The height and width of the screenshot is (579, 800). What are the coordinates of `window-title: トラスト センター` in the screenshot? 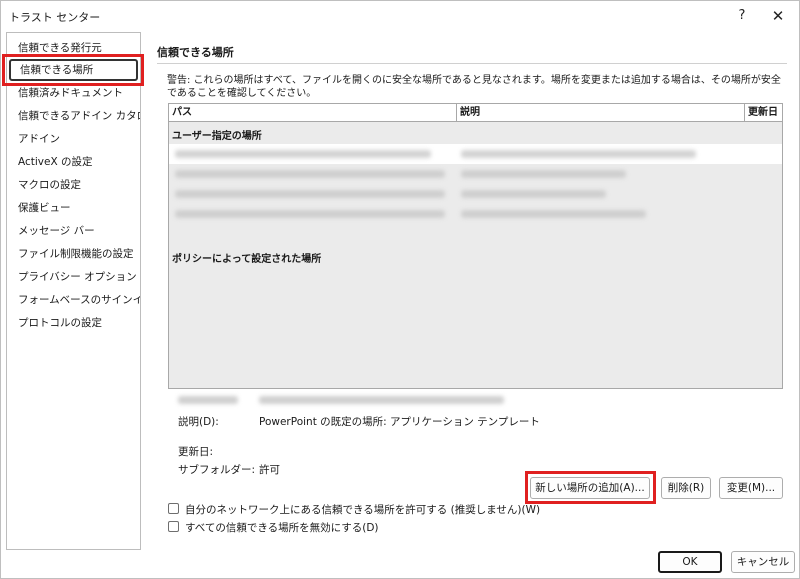 It's located at (55, 17).